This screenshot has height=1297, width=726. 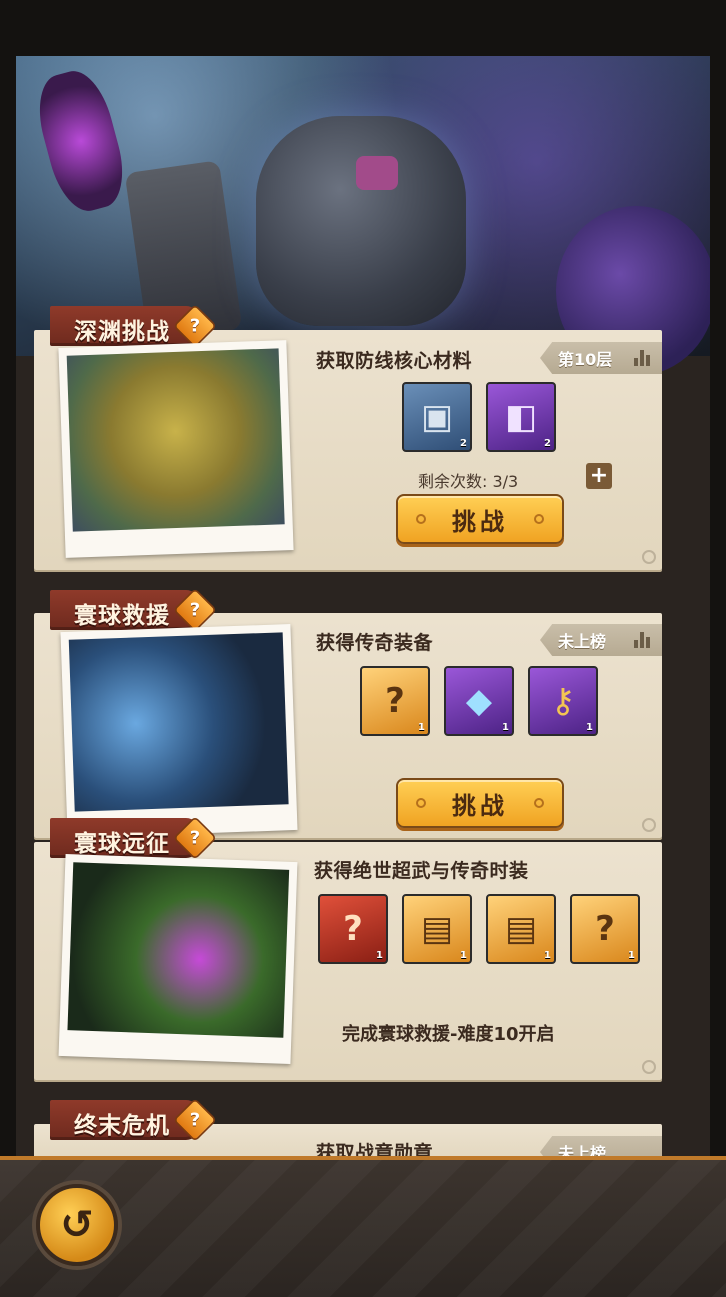 I want to click on boss-image, so click(x=175, y=440).